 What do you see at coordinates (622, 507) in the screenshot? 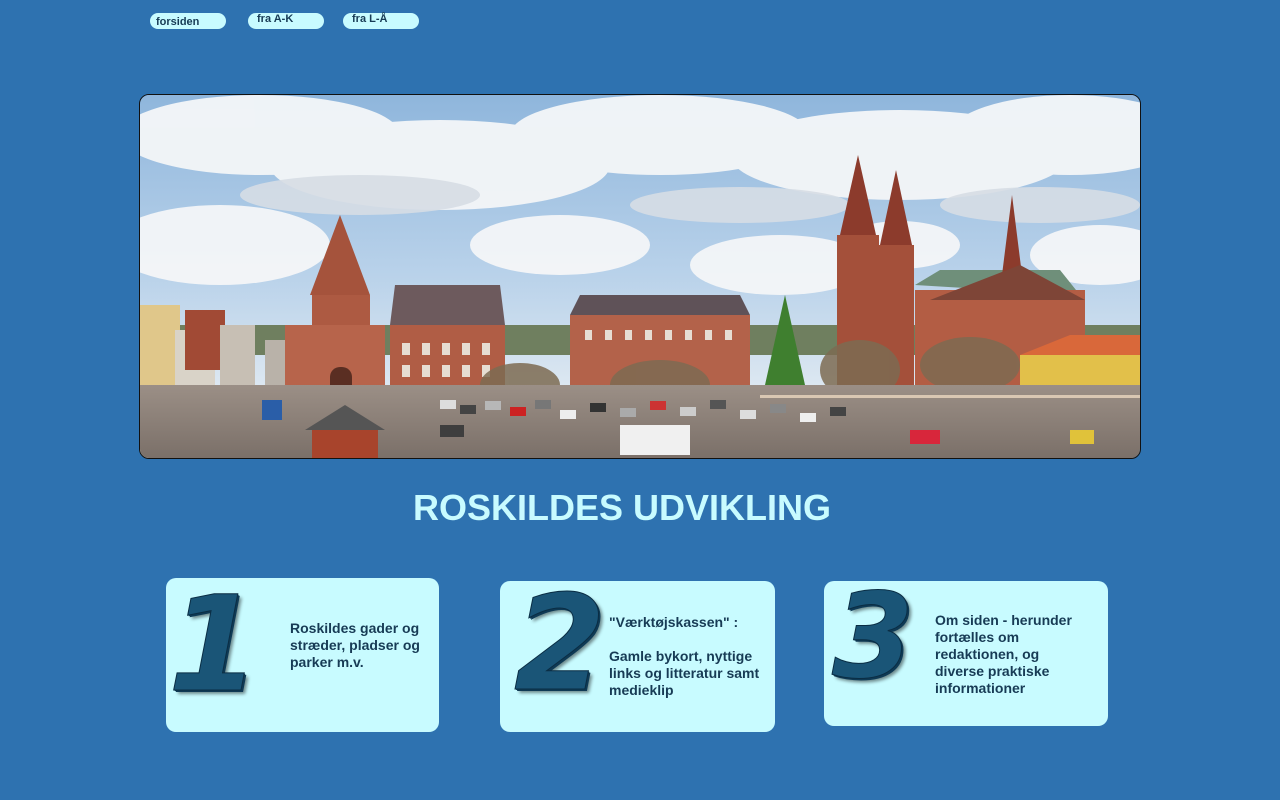
I see `page-title: ROSKILDES UDVIKLING` at bounding box center [622, 507].